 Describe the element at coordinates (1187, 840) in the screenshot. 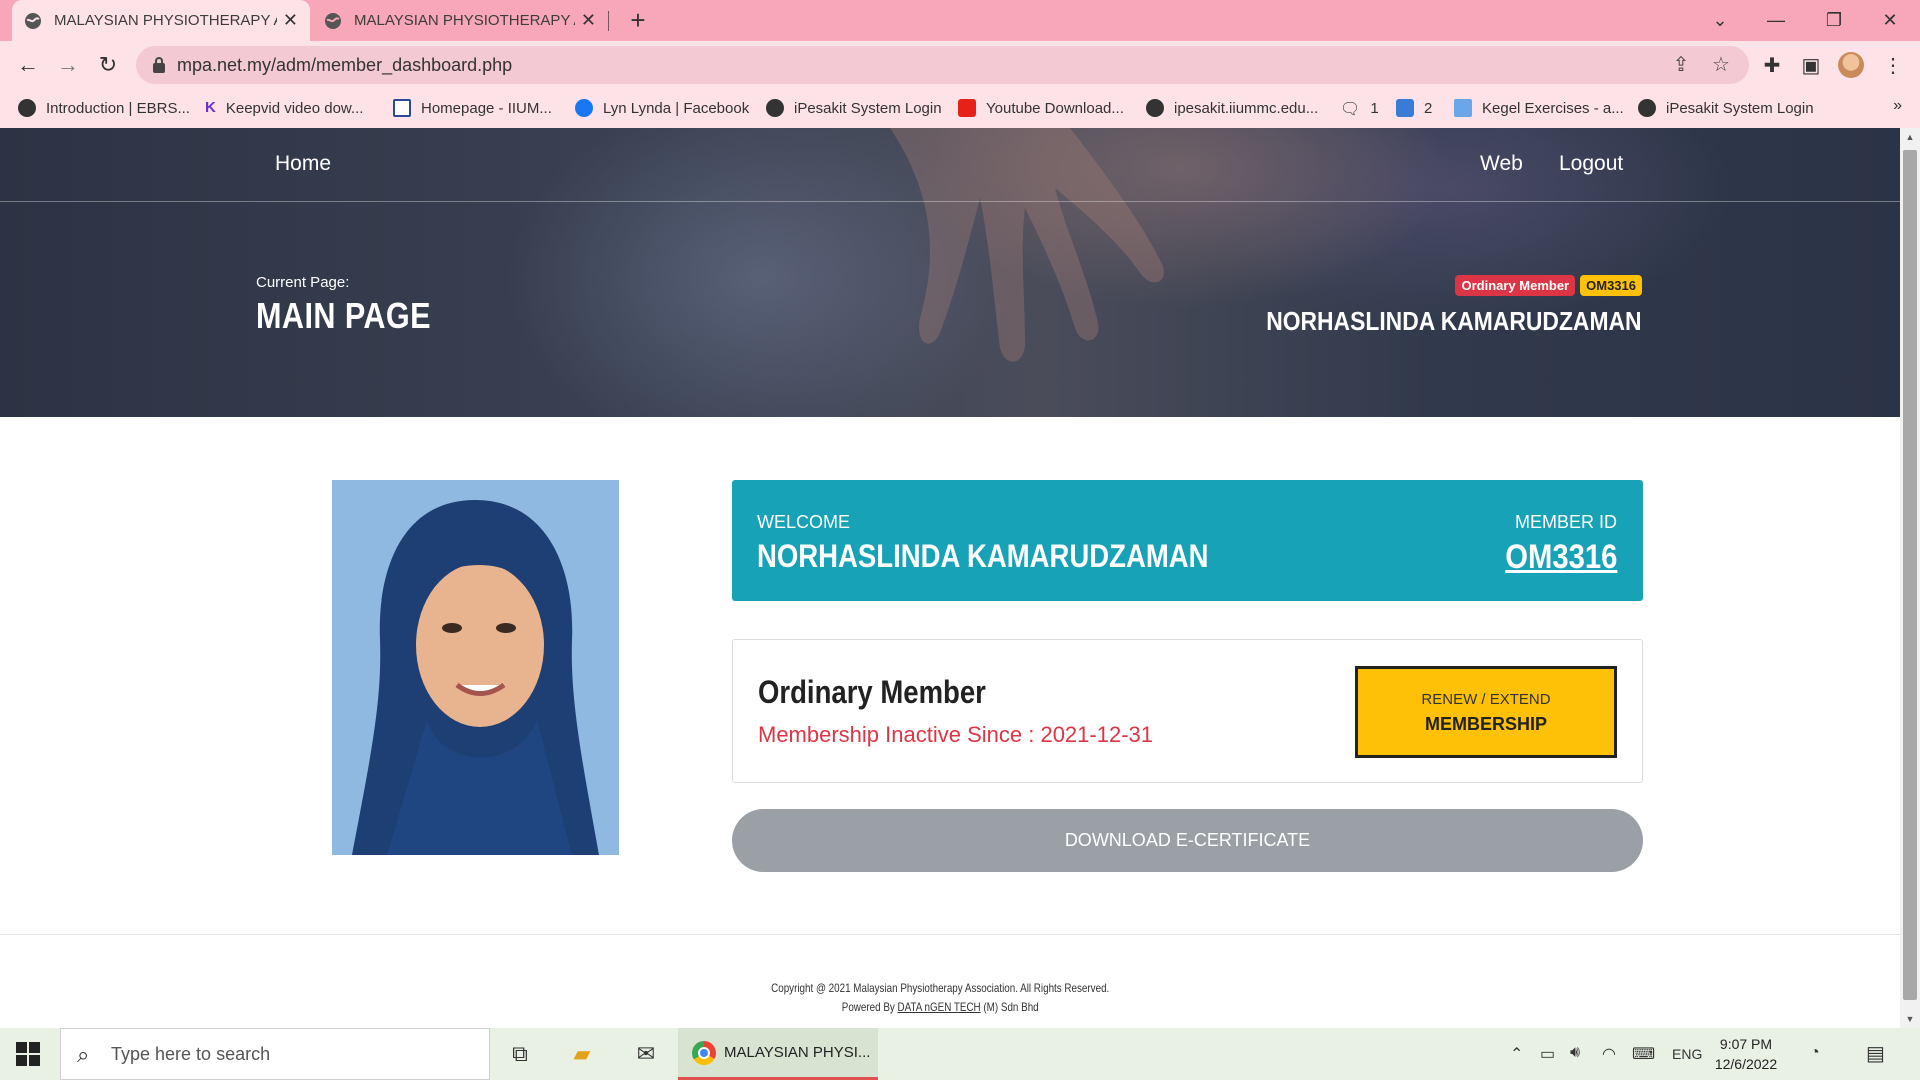

I see `download-certificate-button: DOWNLOAD E-CERTIFICATE` at that location.